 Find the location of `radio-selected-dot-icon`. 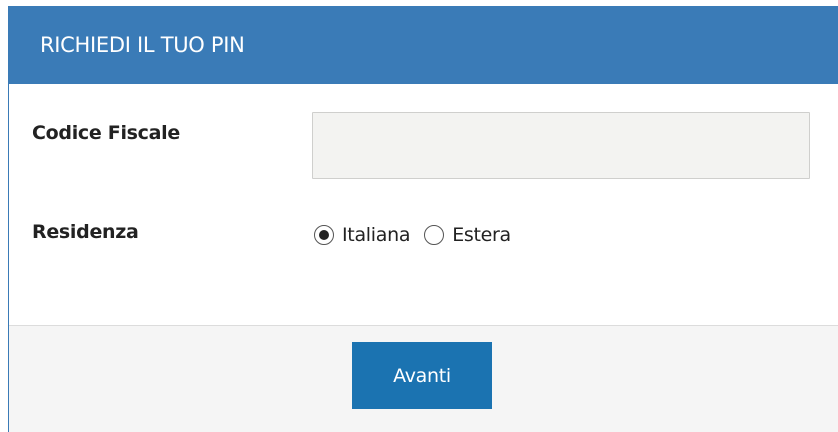

radio-selected-dot-icon is located at coordinates (324, 235).